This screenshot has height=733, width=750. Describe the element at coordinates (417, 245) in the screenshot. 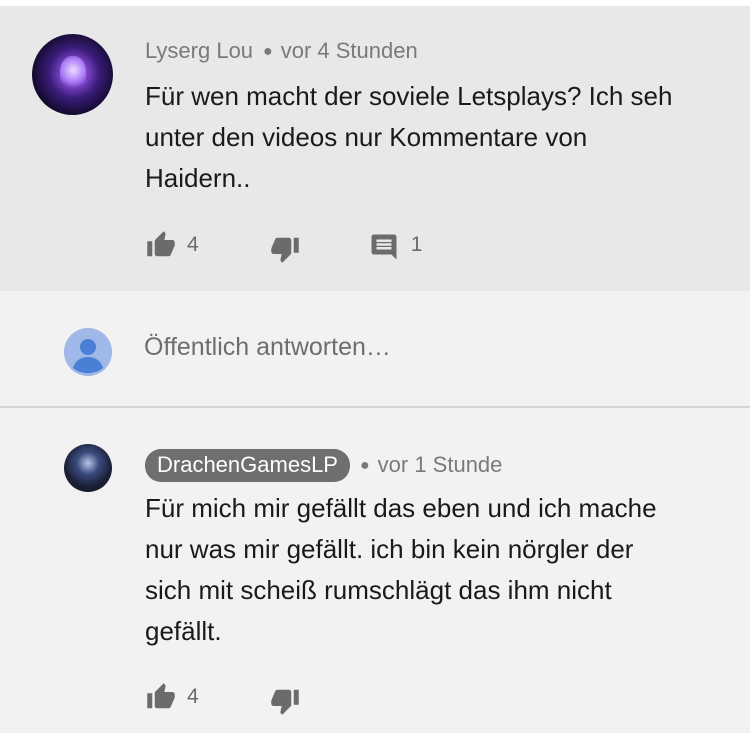

I see `reply-count: 1` at that location.